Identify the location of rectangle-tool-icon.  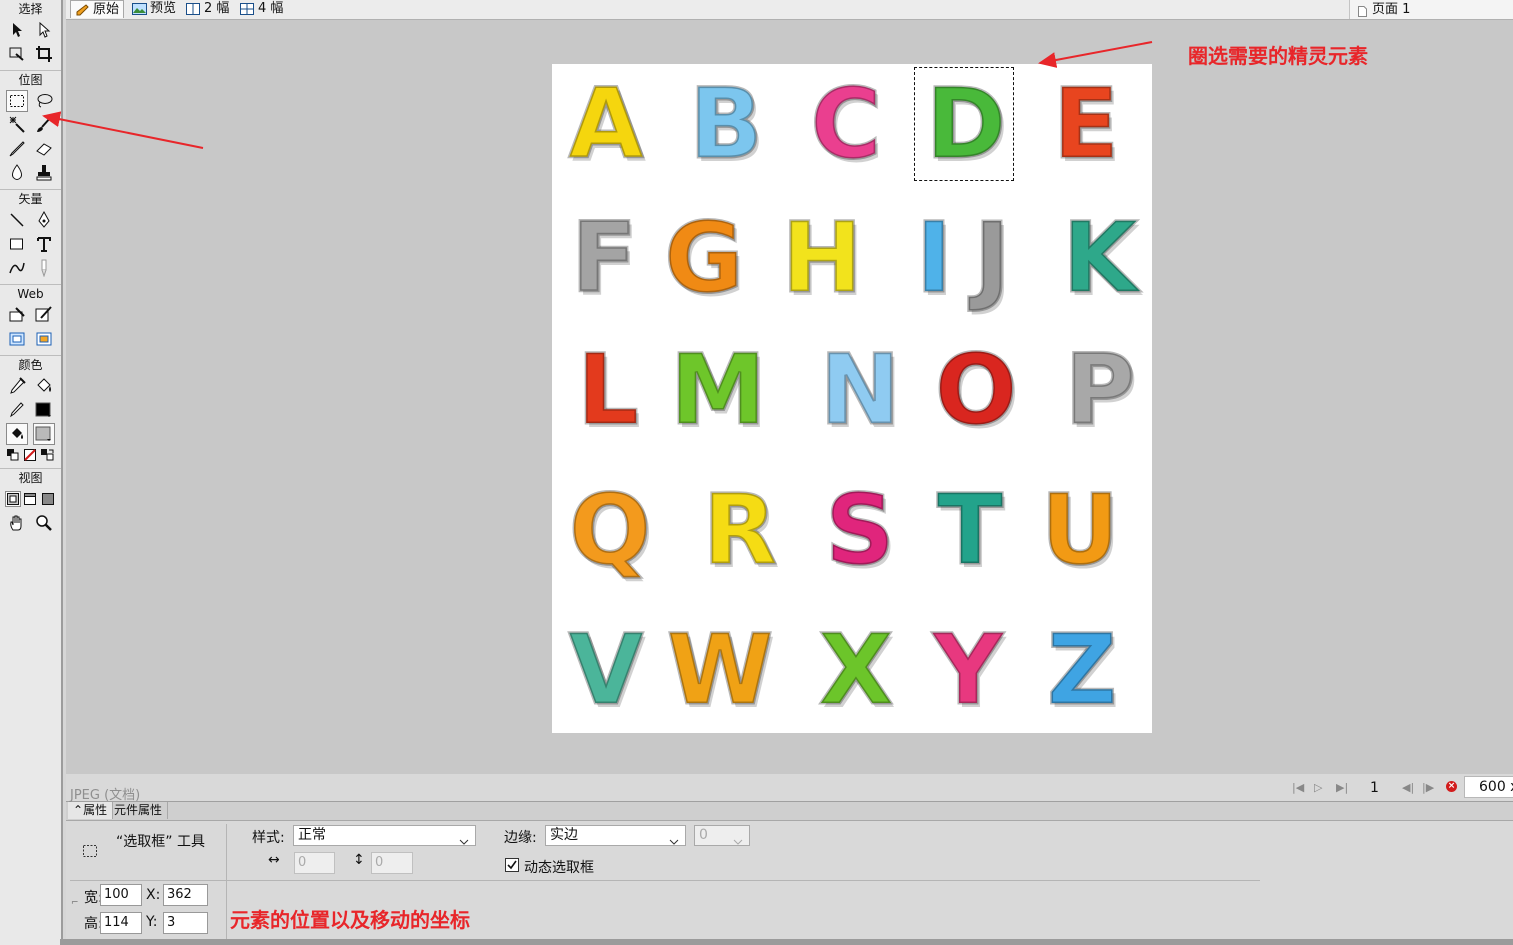
(17, 244).